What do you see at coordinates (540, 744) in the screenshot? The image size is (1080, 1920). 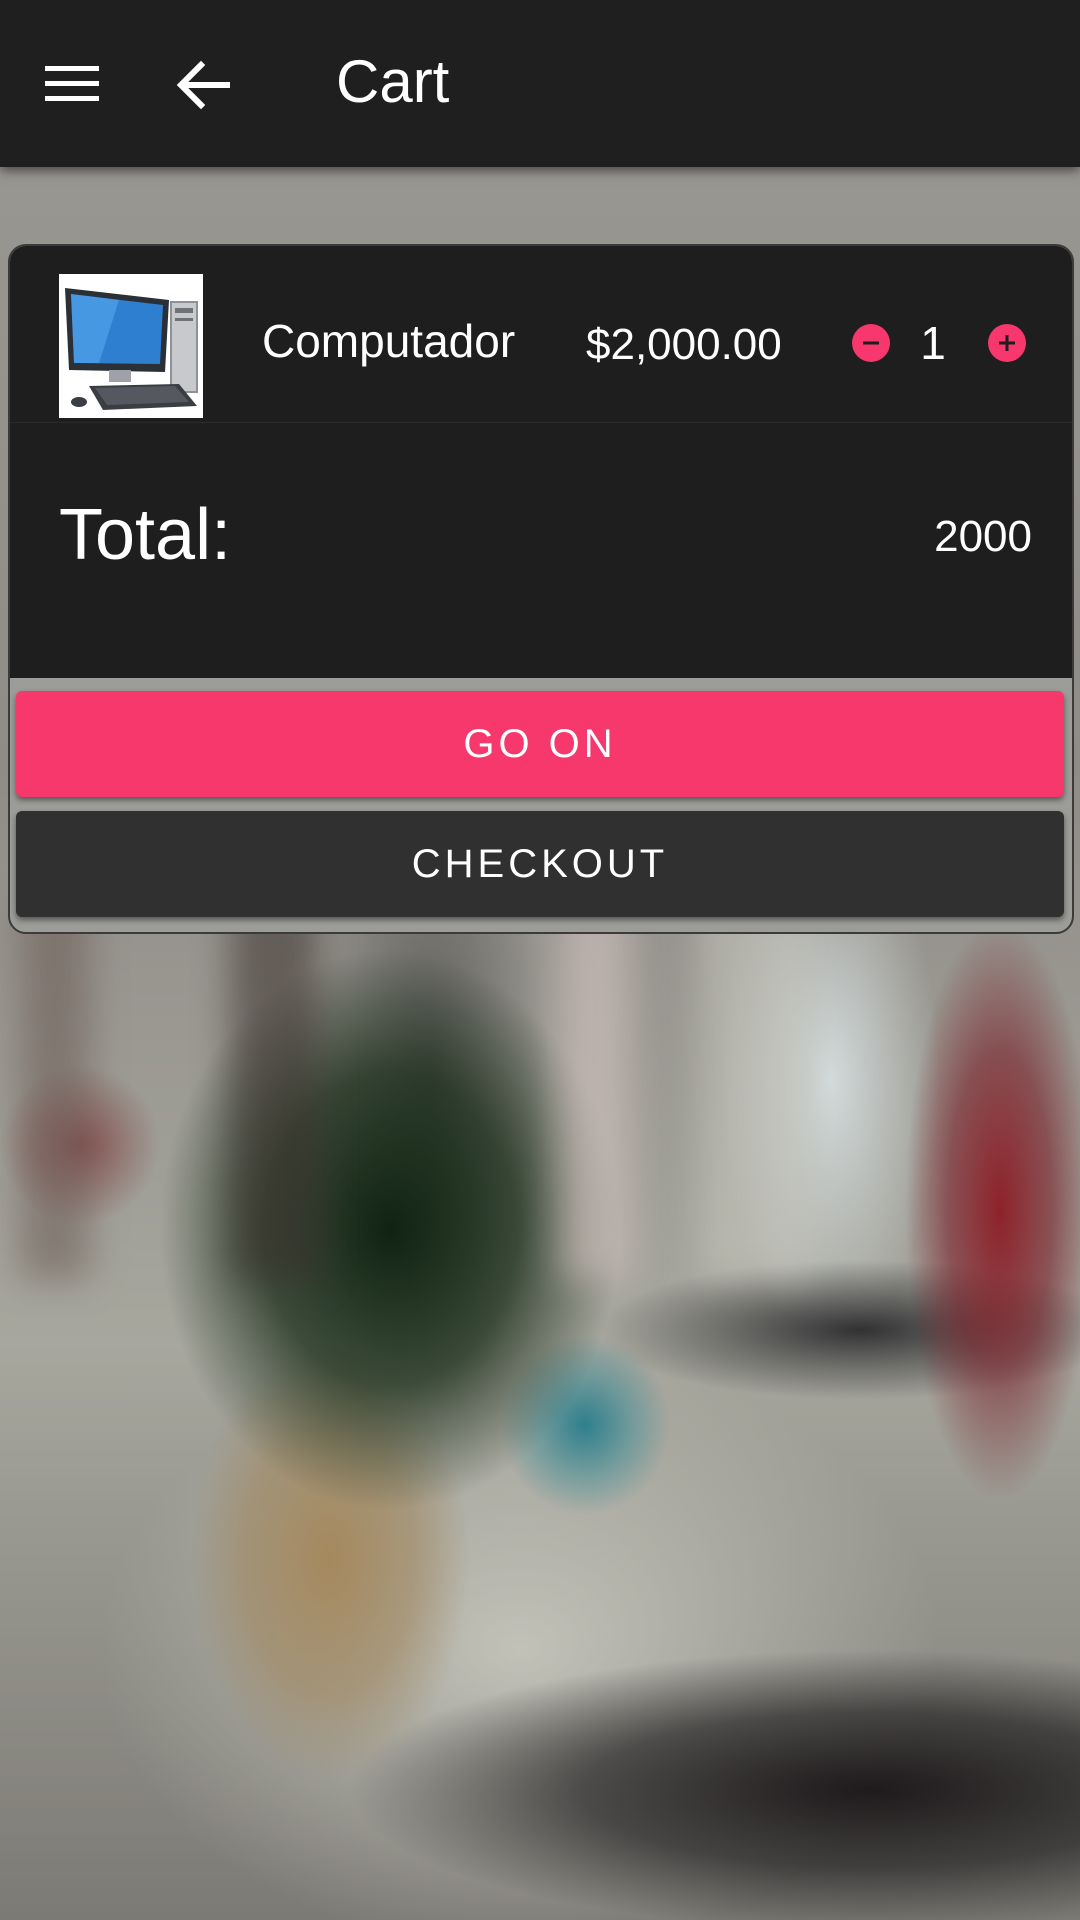 I see `go-on-button: GO ON` at bounding box center [540, 744].